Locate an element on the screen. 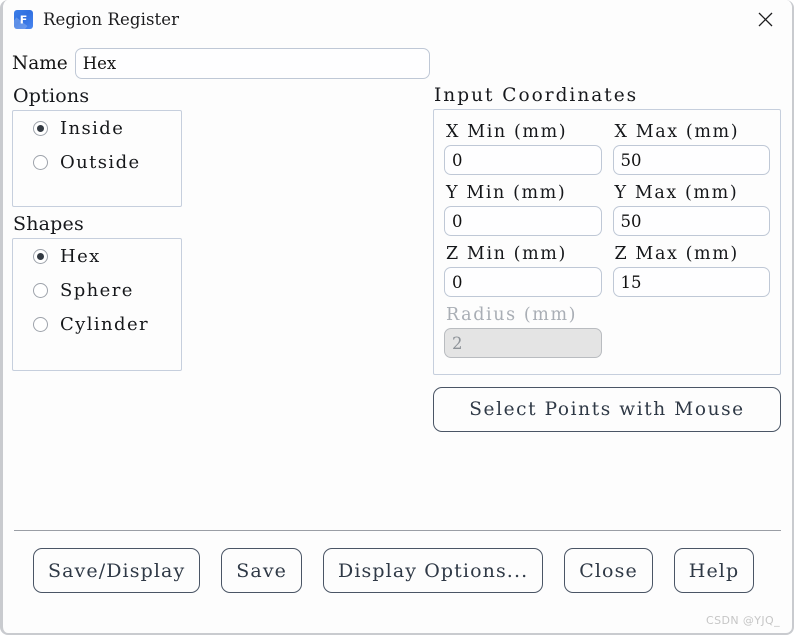  y-min-label: Y Min (mm) is located at coordinates (506, 193).